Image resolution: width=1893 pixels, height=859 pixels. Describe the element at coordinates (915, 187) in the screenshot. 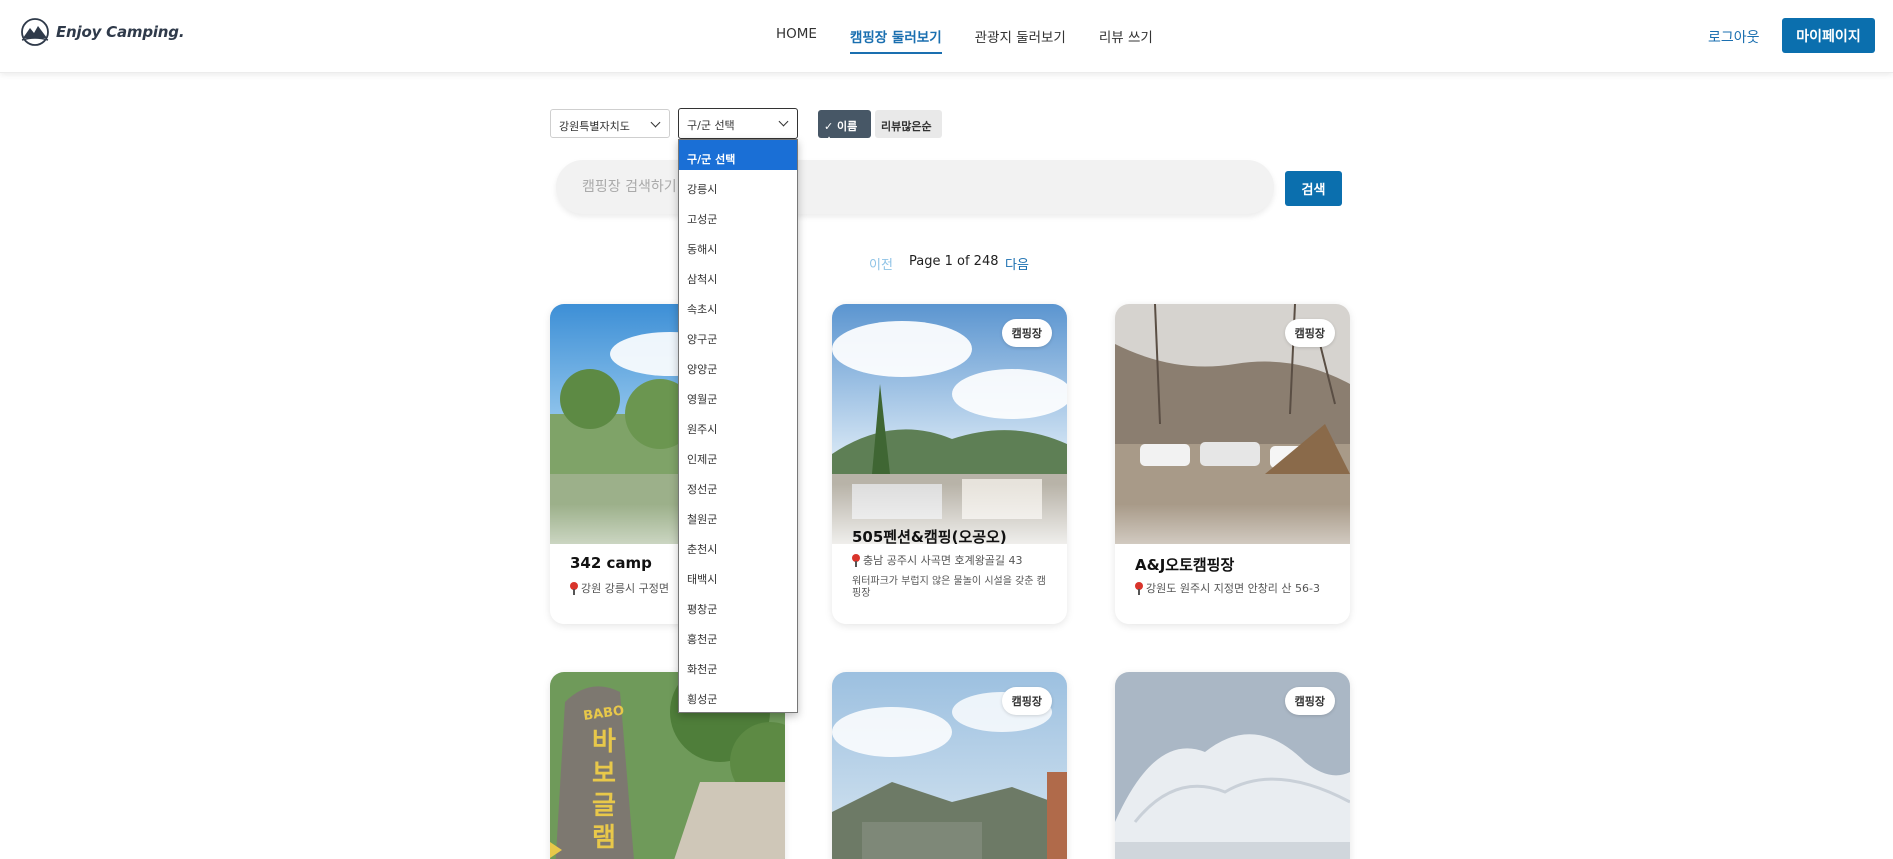

I see `search-bar` at that location.